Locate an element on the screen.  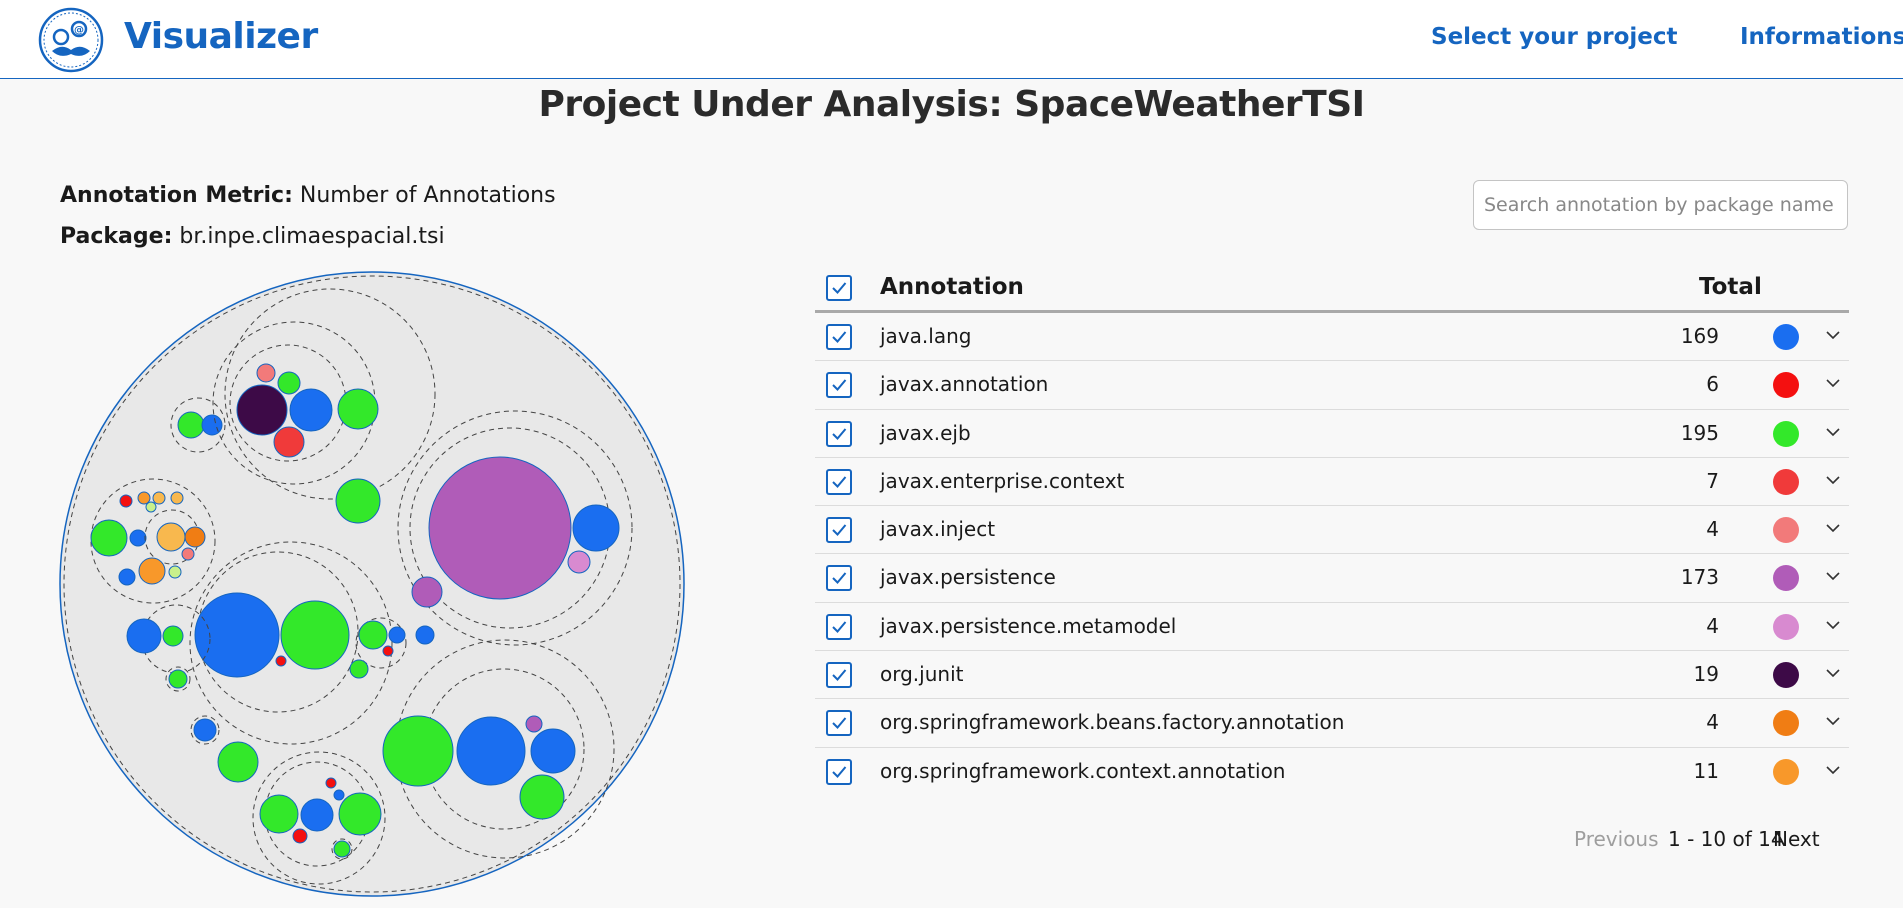
logo-icon: @ is located at coordinates (71, 40).